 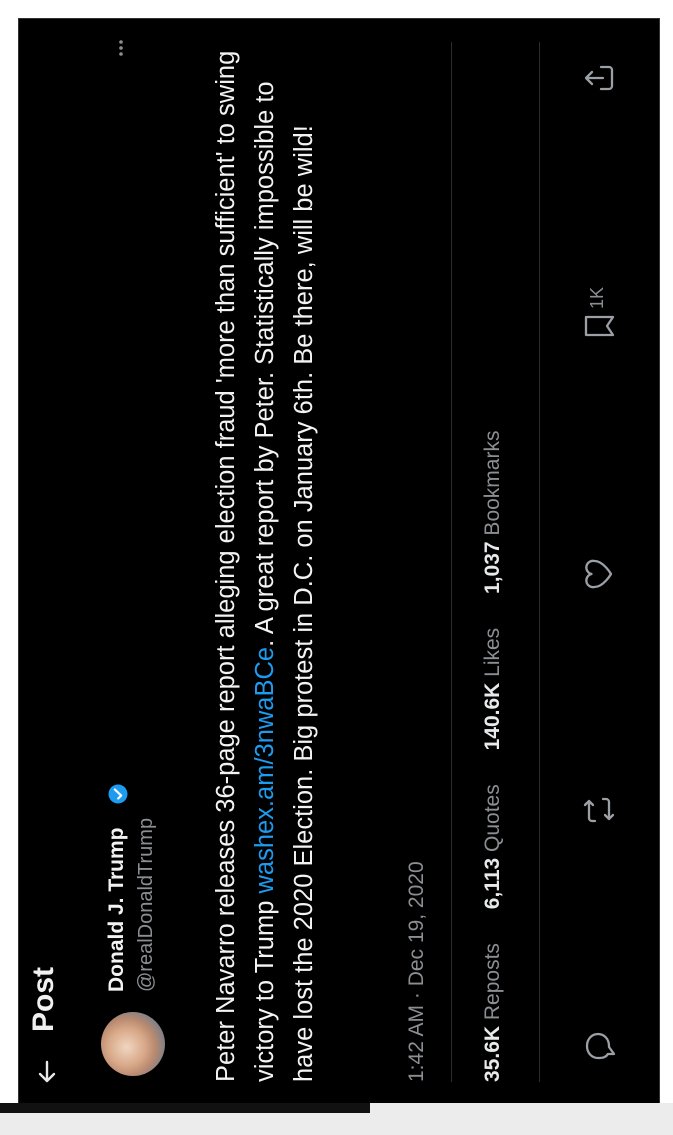 I want to click on avatar, so click(x=133, y=1044).